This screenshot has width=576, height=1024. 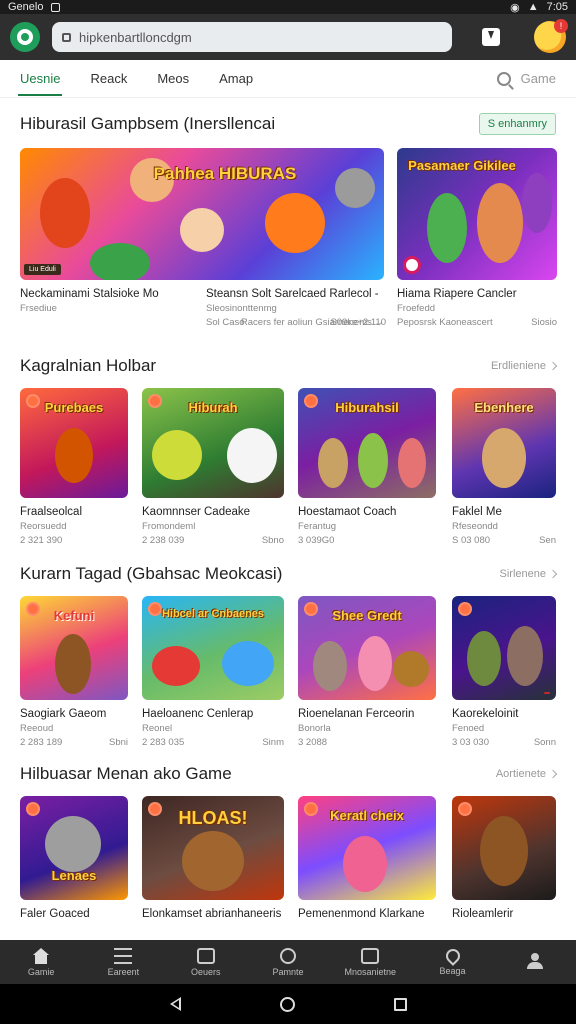 What do you see at coordinates (292, 294) in the screenshot?
I see `game-name: Steansn Solt Sarelcaed Rarlecol -` at bounding box center [292, 294].